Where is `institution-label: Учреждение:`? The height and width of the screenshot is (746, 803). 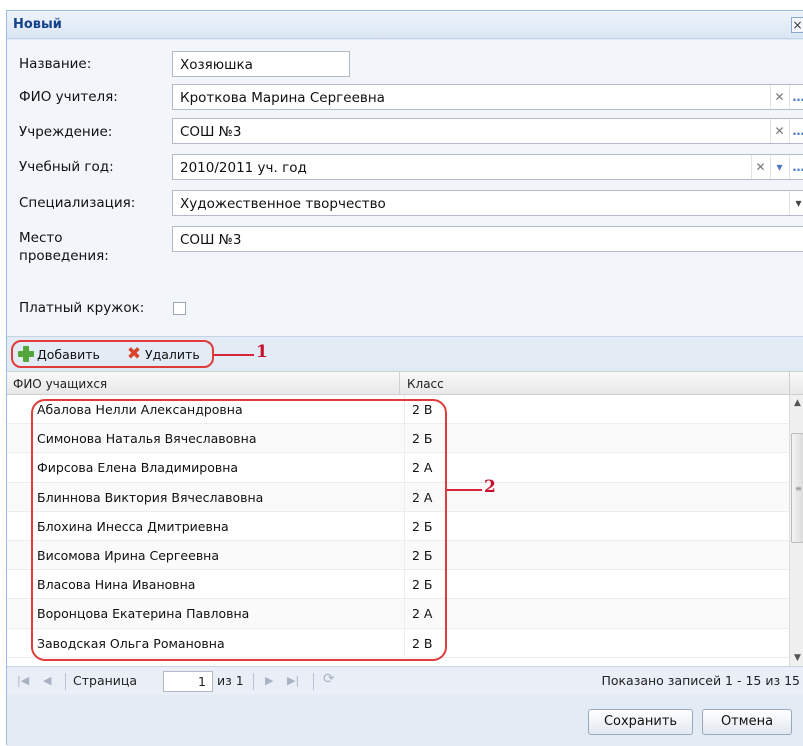 institution-label: Учреждение: is located at coordinates (66, 132).